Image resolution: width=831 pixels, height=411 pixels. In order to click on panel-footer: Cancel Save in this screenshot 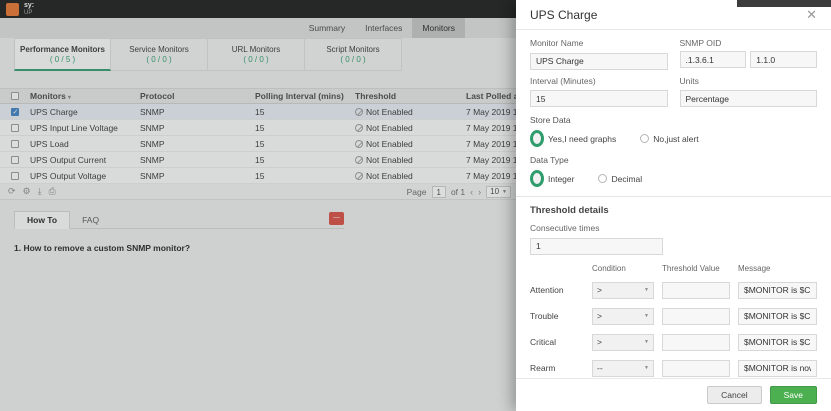, I will do `click(673, 394)`.